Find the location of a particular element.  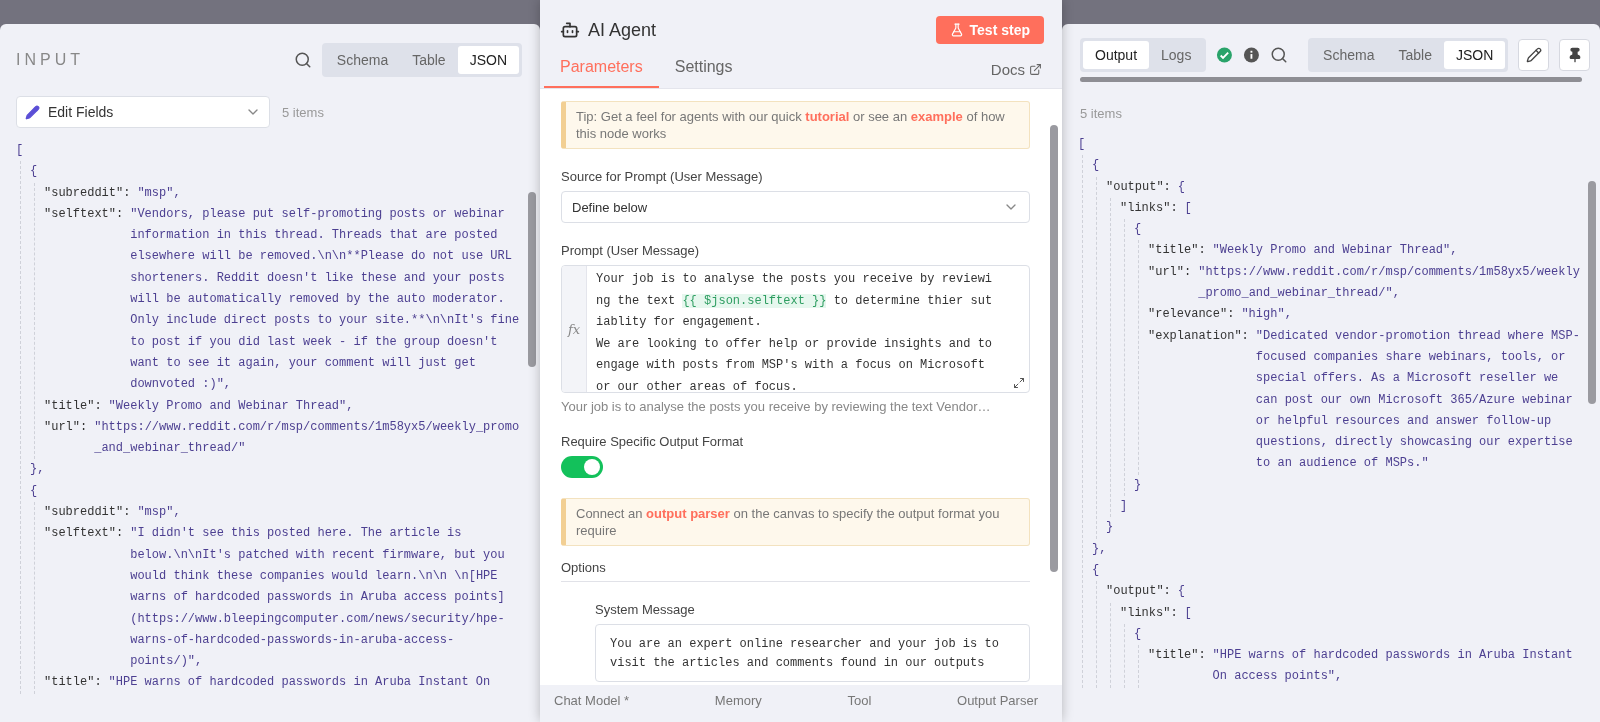

view-tab: Output is located at coordinates (1116, 55).